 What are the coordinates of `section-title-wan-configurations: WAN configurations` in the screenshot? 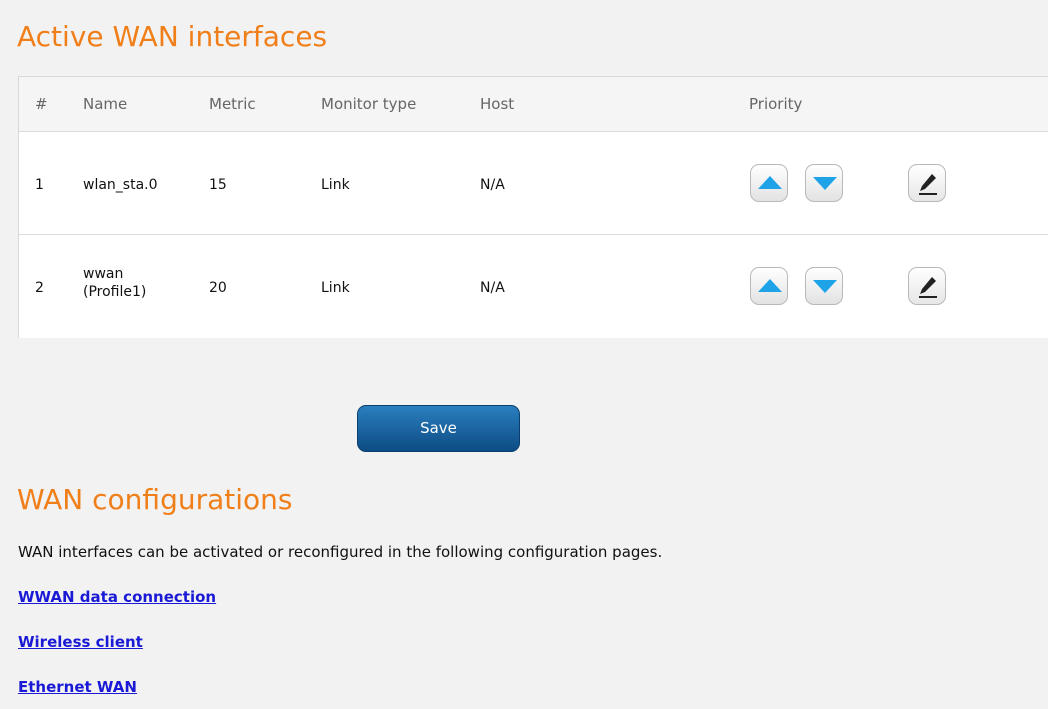 It's located at (155, 499).